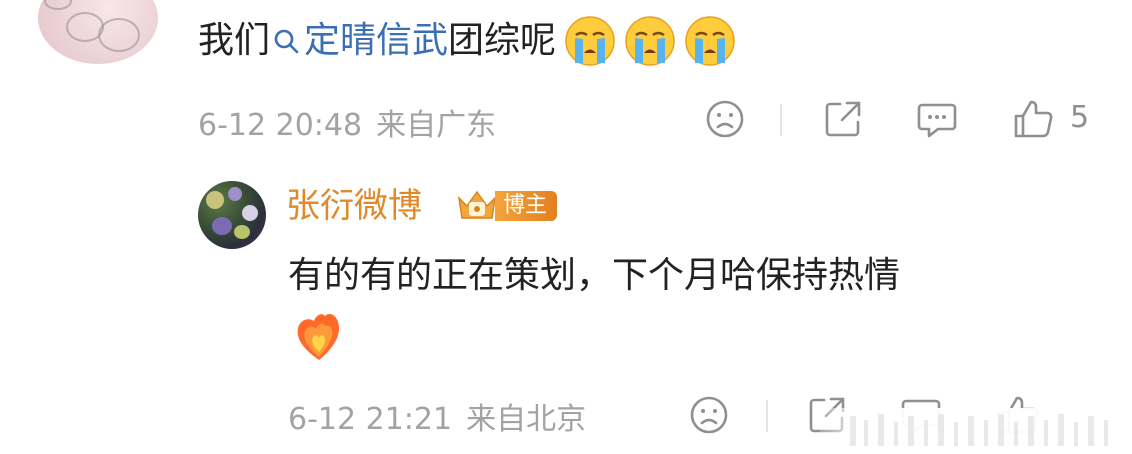 This screenshot has height=454, width=1132. Describe the element at coordinates (976, 431) in the screenshot. I see `watermark` at that location.